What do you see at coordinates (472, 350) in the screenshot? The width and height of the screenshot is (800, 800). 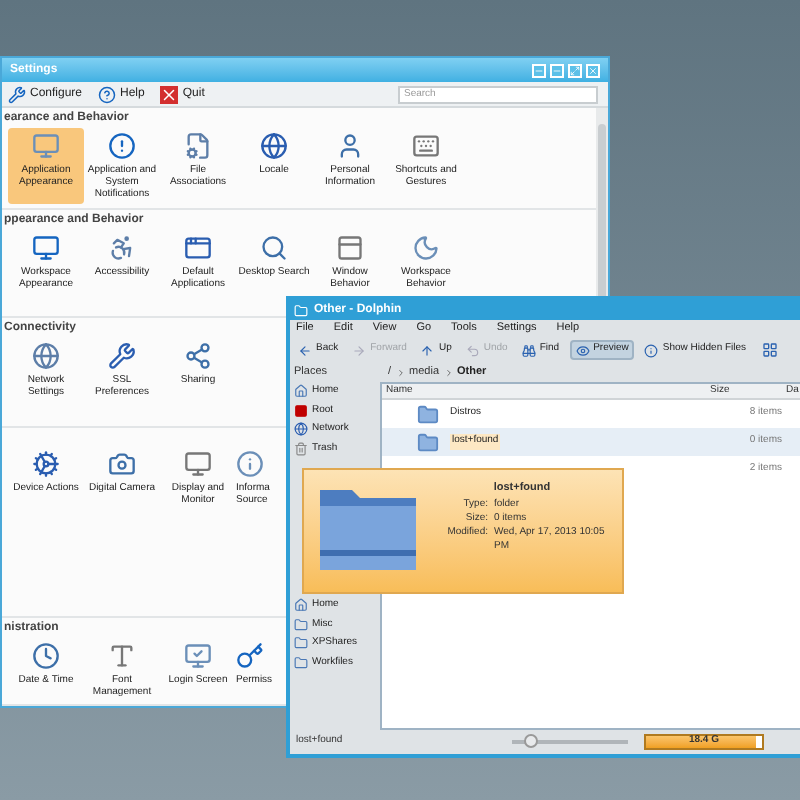 I see `undo-icon` at bounding box center [472, 350].